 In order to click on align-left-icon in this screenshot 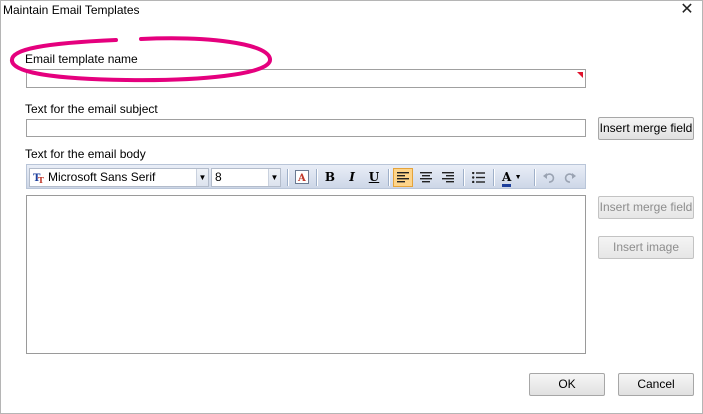, I will do `click(403, 177)`.